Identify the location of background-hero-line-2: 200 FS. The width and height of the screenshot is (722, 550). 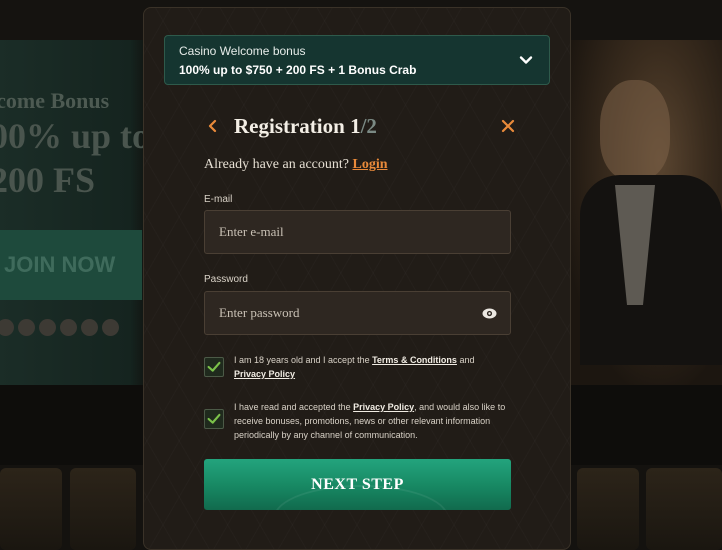
(48, 180).